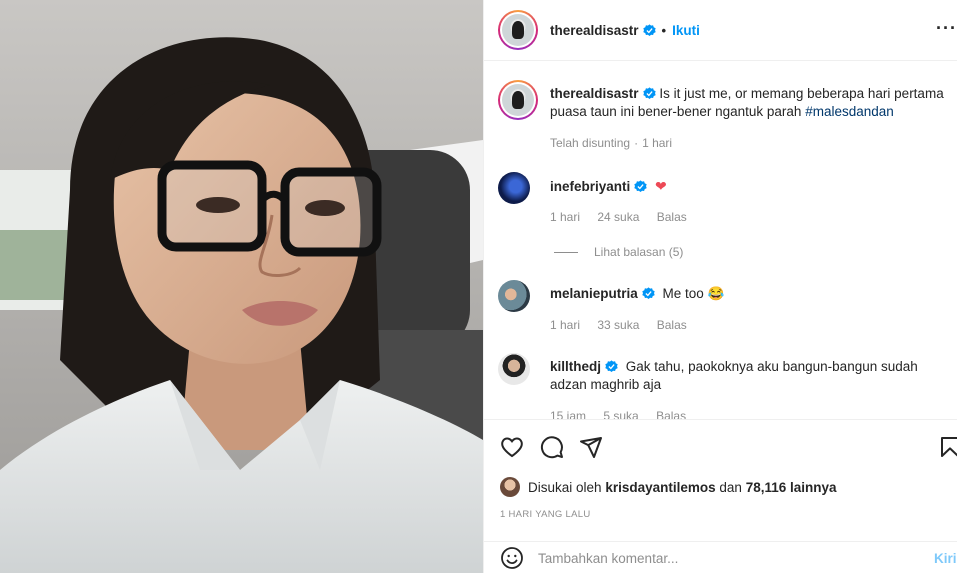 The width and height of the screenshot is (957, 573). I want to click on author-avatar, so click(518, 30).